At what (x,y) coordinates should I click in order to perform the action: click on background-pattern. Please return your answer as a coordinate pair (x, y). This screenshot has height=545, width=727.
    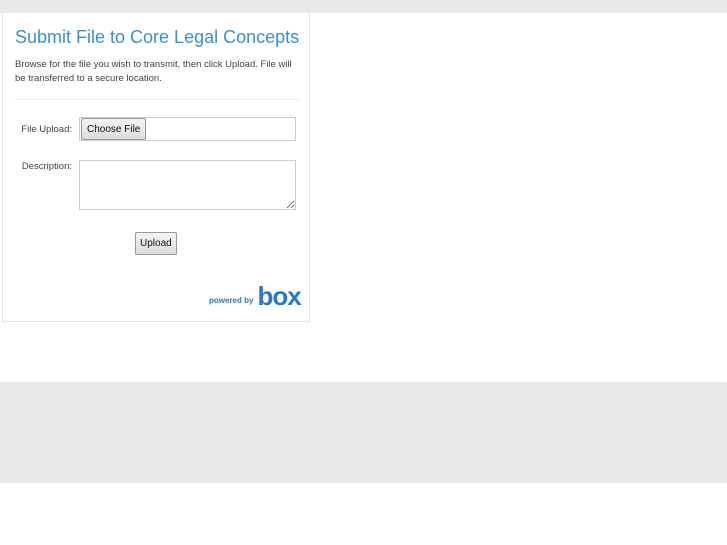
    Looking at the image, I should click on (363, 6).